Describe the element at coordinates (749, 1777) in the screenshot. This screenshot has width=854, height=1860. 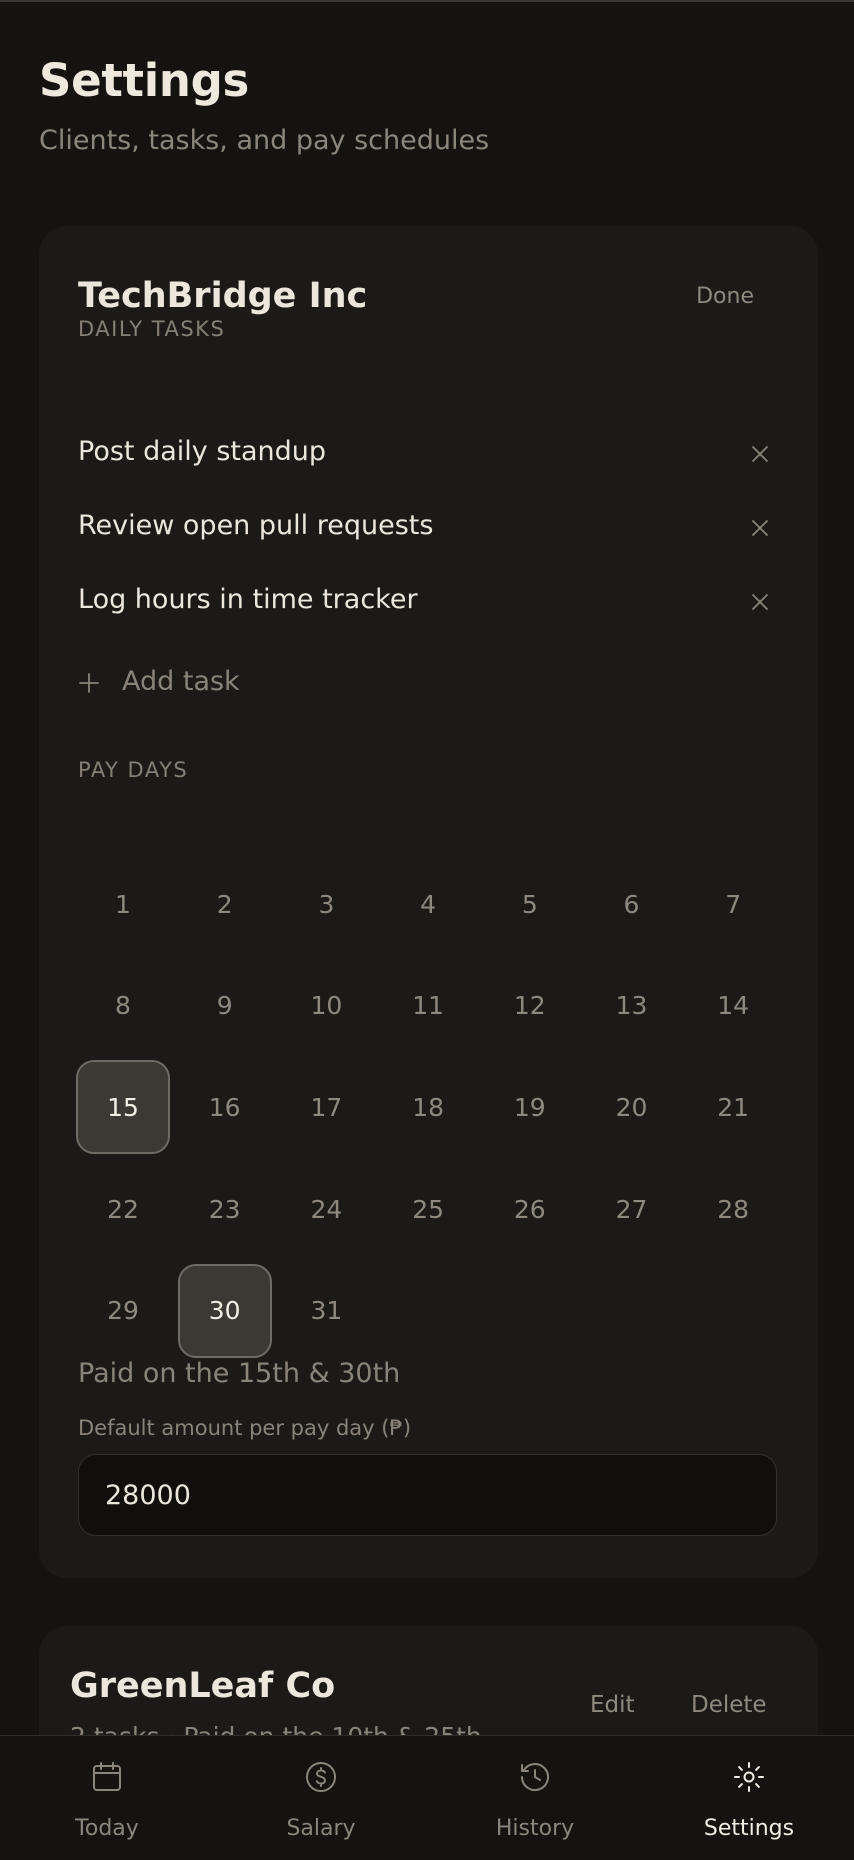
I see `sun-gear-icon` at that location.